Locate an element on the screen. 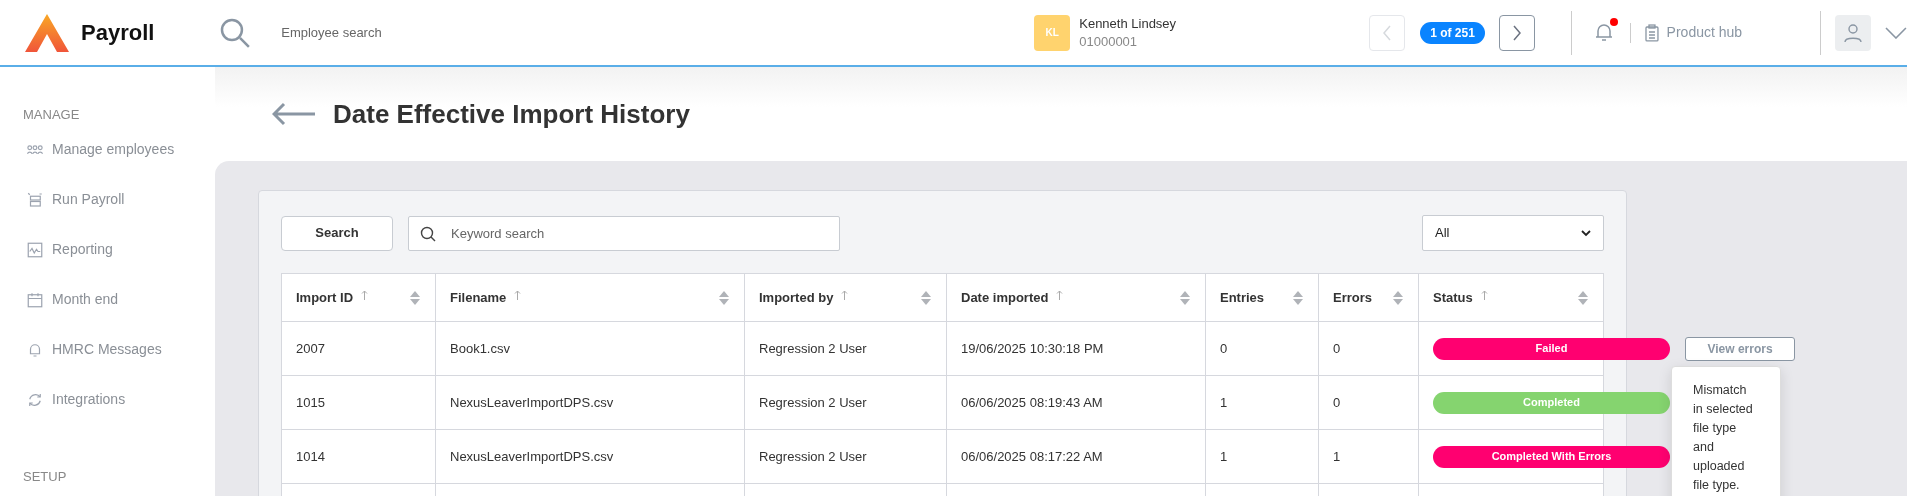 The height and width of the screenshot is (496, 1907). column-header: Errors is located at coordinates (1353, 297).